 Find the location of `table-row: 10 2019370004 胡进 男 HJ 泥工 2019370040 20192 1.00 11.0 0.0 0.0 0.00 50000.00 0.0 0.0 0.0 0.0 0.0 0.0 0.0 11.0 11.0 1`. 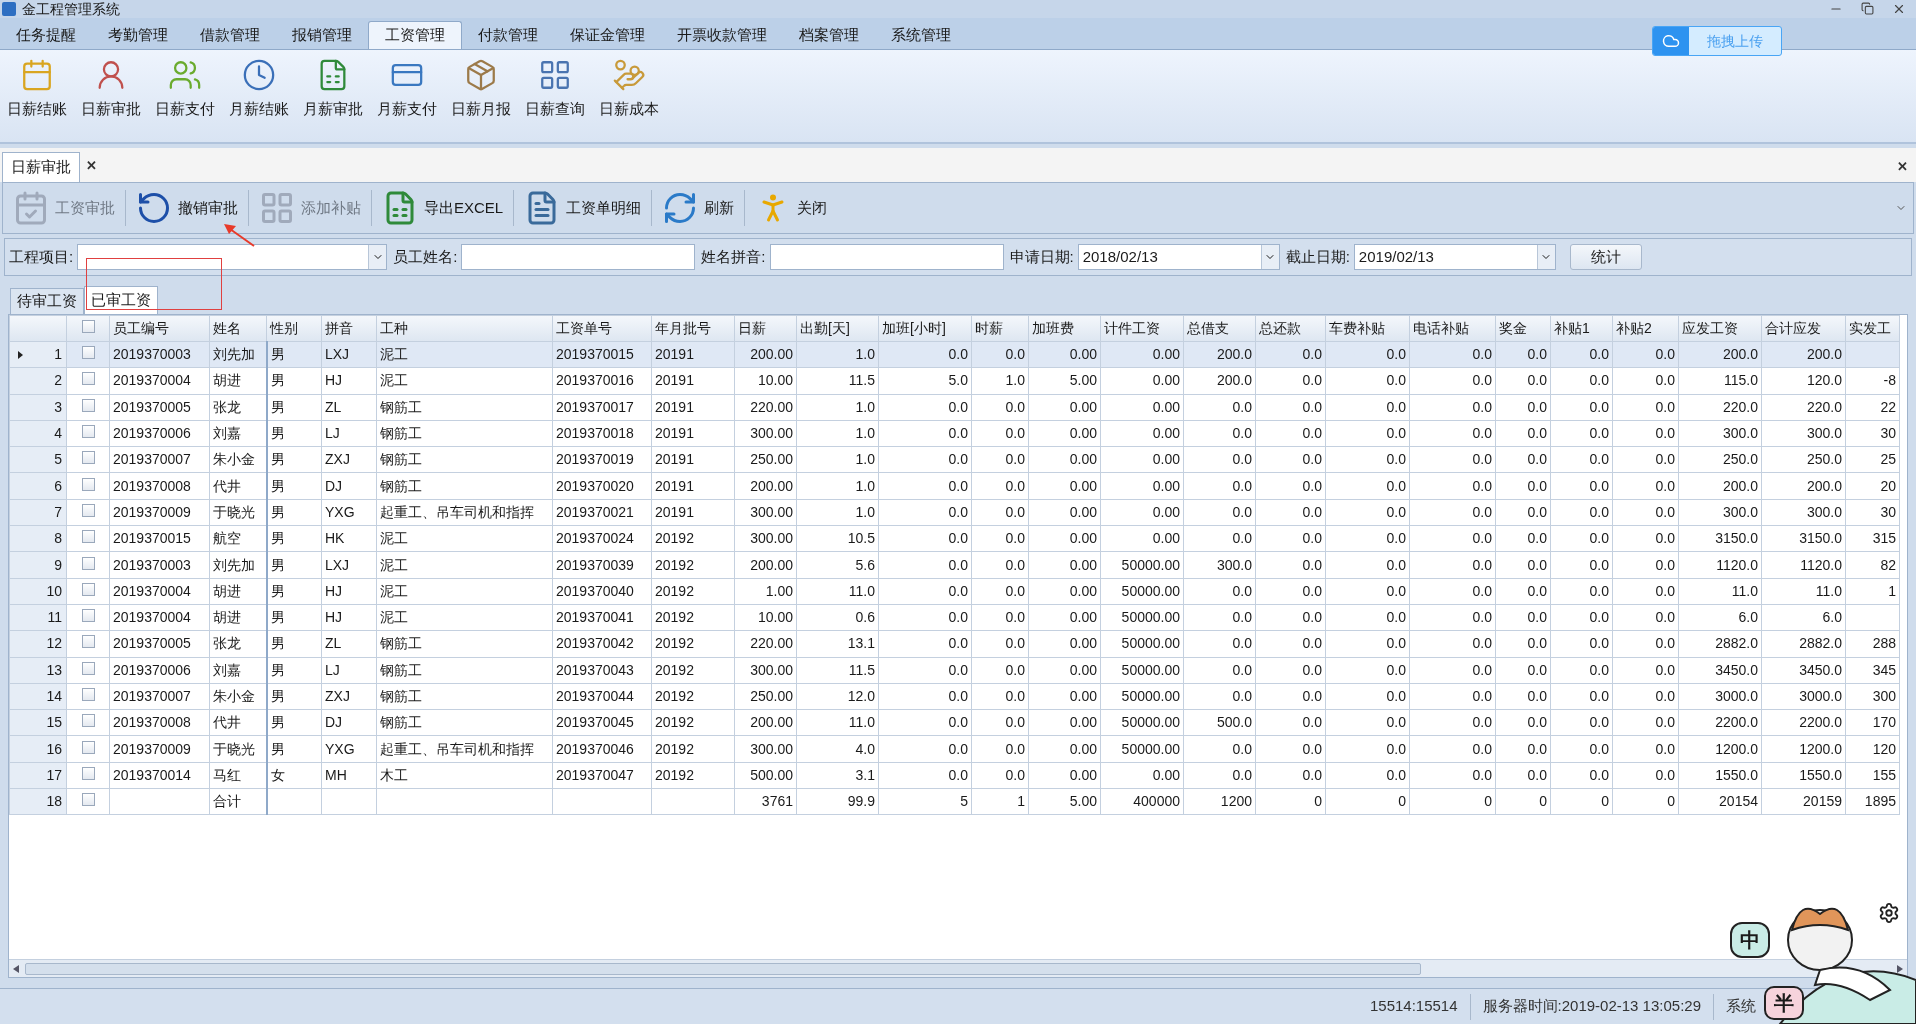

table-row: 10 2019370004 胡进 男 HJ 泥工 2019370040 20192 1.00 11.0 0.0 0.0 0.00 50000.00 0.0 0.0 0.0 0.0 0.0 0.0 0.0 11.0 11.0 1 is located at coordinates (954, 591).